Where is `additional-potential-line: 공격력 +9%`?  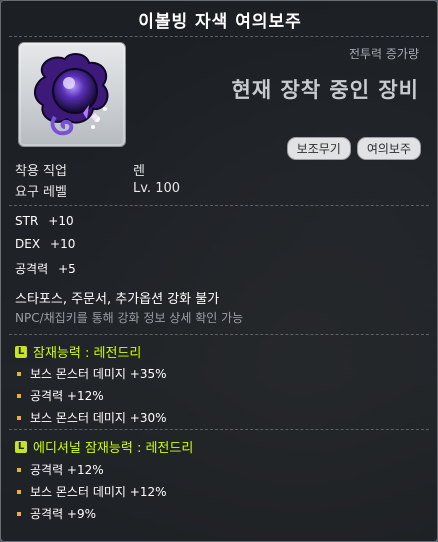 additional-potential-line: 공격력 +9% is located at coordinates (56, 513).